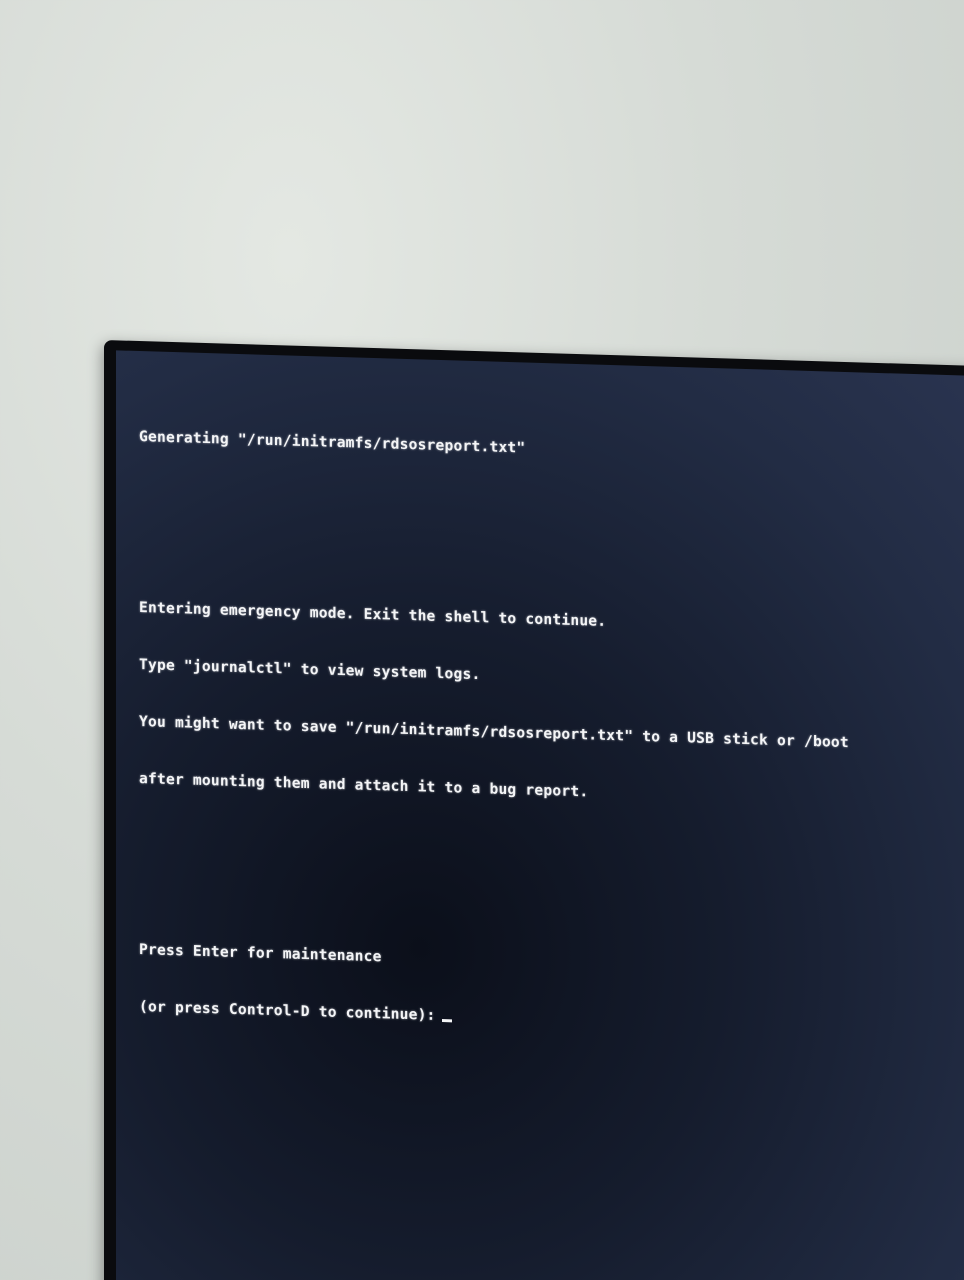 This screenshot has width=964, height=1280. What do you see at coordinates (287, 1011) in the screenshot?
I see `terminal-prompt-text: (or press Control-D to continue):` at bounding box center [287, 1011].